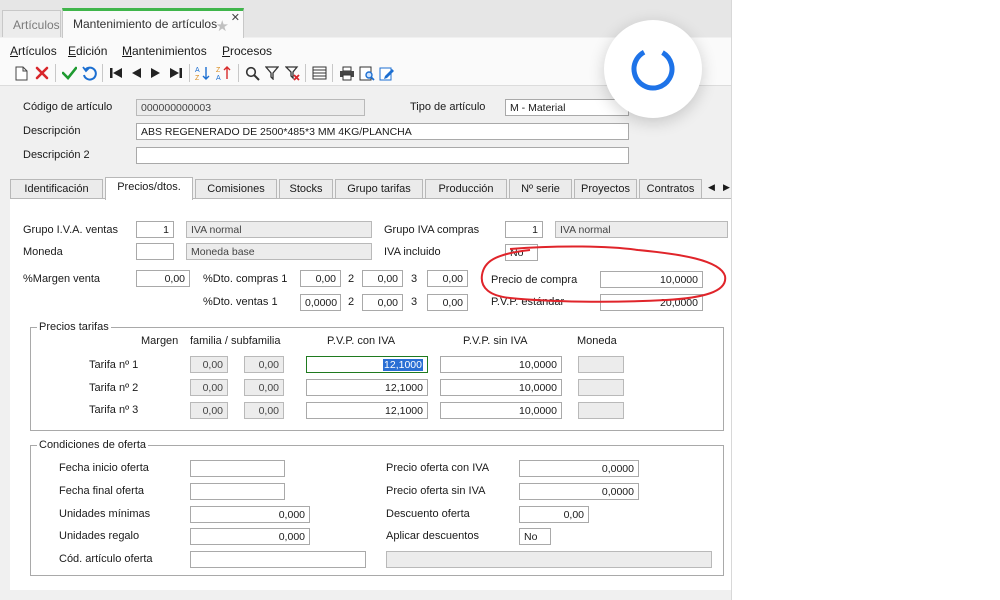 This screenshot has width=1000, height=600. Describe the element at coordinates (603, 274) in the screenshot. I see `annotation-circle` at that location.